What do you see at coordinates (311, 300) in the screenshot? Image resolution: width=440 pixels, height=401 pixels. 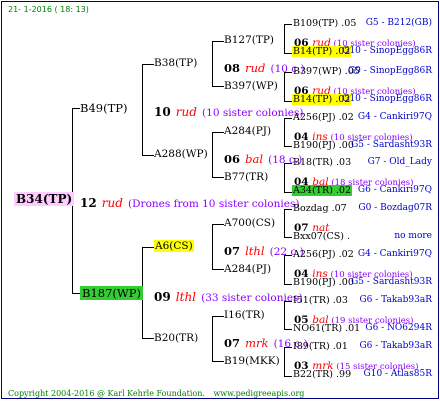 I see `gen4-queen-id: I51(TR)` at bounding box center [311, 300].